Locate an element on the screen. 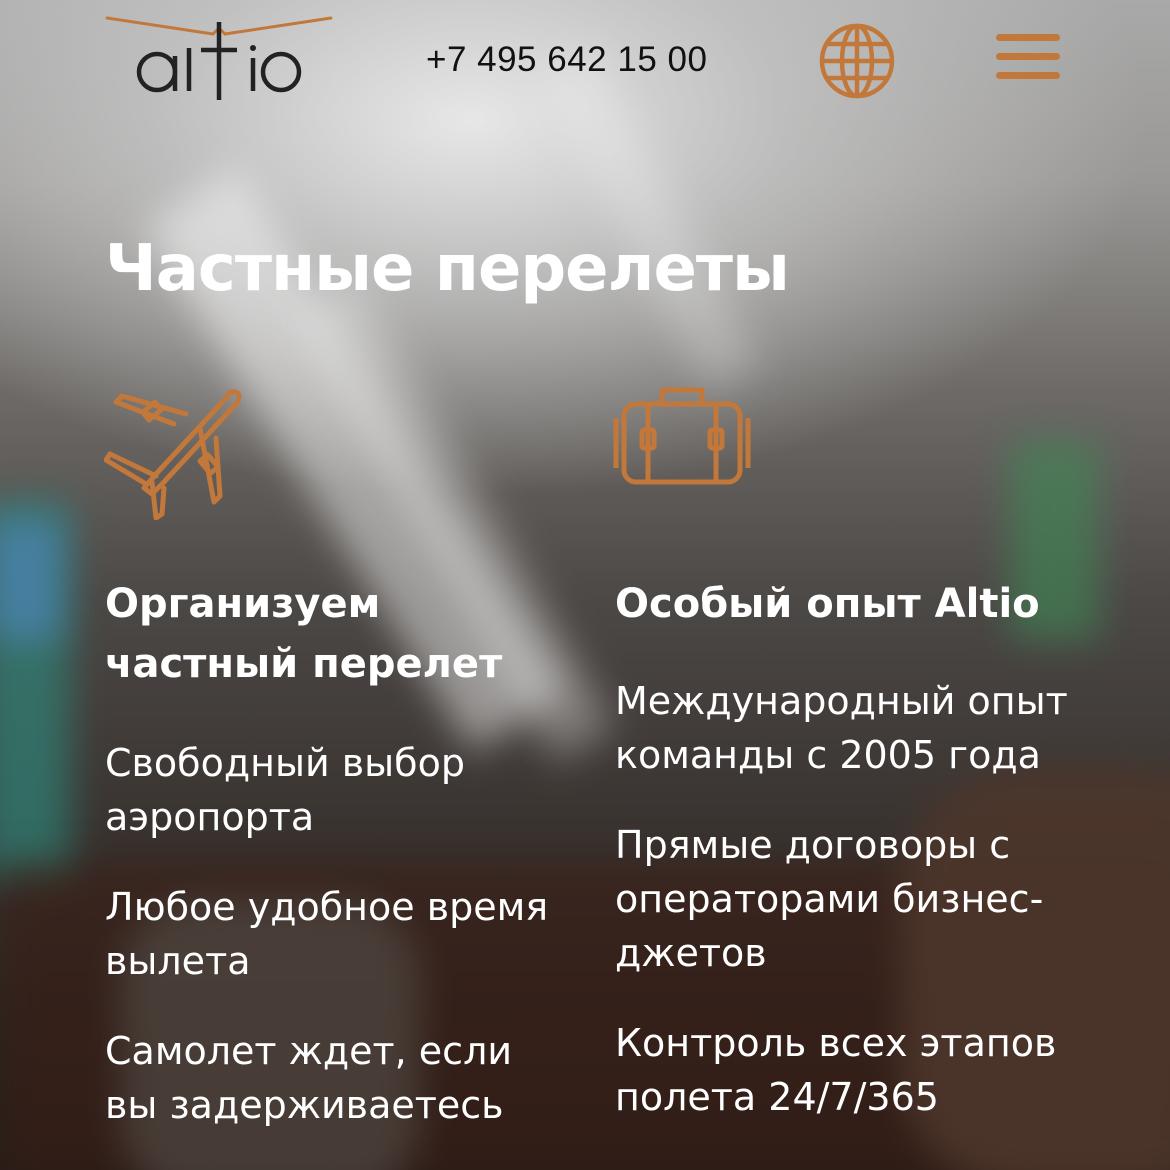 The width and height of the screenshot is (1170, 1170). altio-logo-mark is located at coordinates (219, 58).